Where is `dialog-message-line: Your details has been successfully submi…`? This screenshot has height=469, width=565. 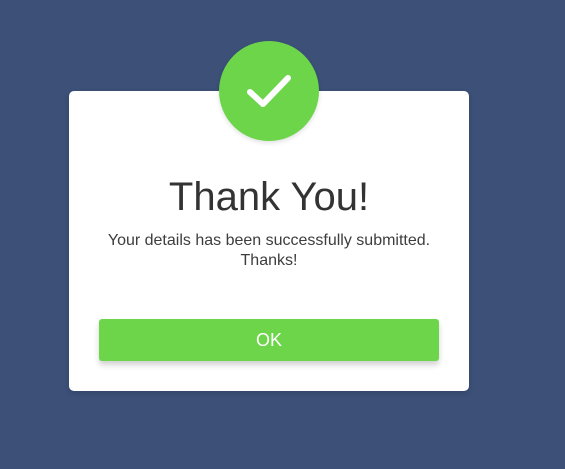
dialog-message-line: Your details has been successfully submi… is located at coordinates (269, 240).